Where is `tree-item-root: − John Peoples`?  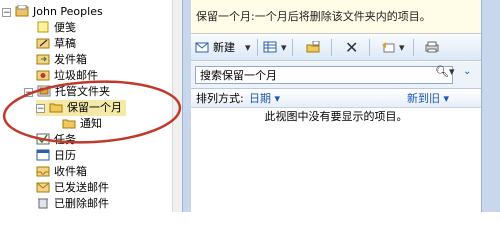
tree-item-root: − John Peoples is located at coordinates (52, 12).